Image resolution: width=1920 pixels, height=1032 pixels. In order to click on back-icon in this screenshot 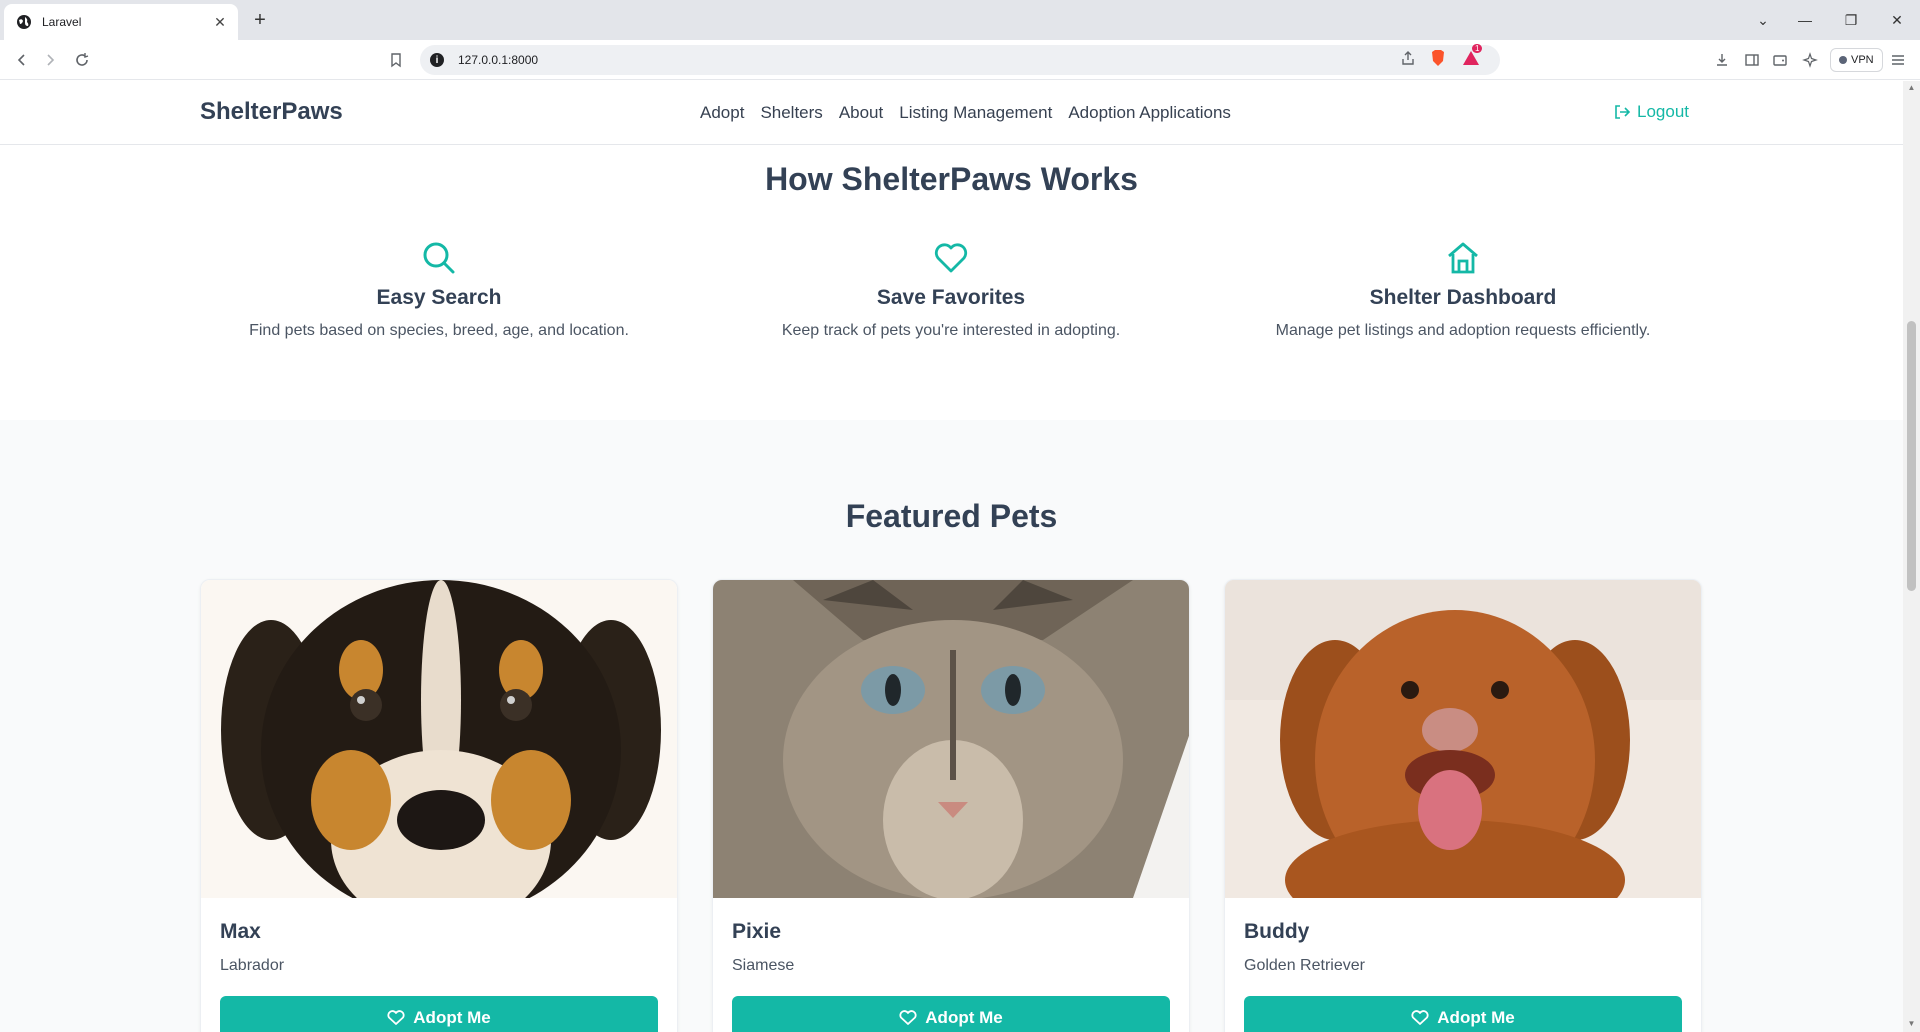, I will do `click(22, 60)`.